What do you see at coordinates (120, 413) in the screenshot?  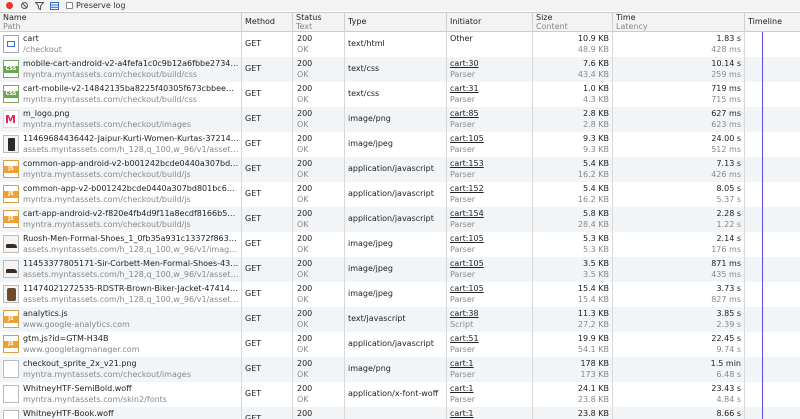 I see `name-cell: WhitneyHTF-Book.woff` at bounding box center [120, 413].